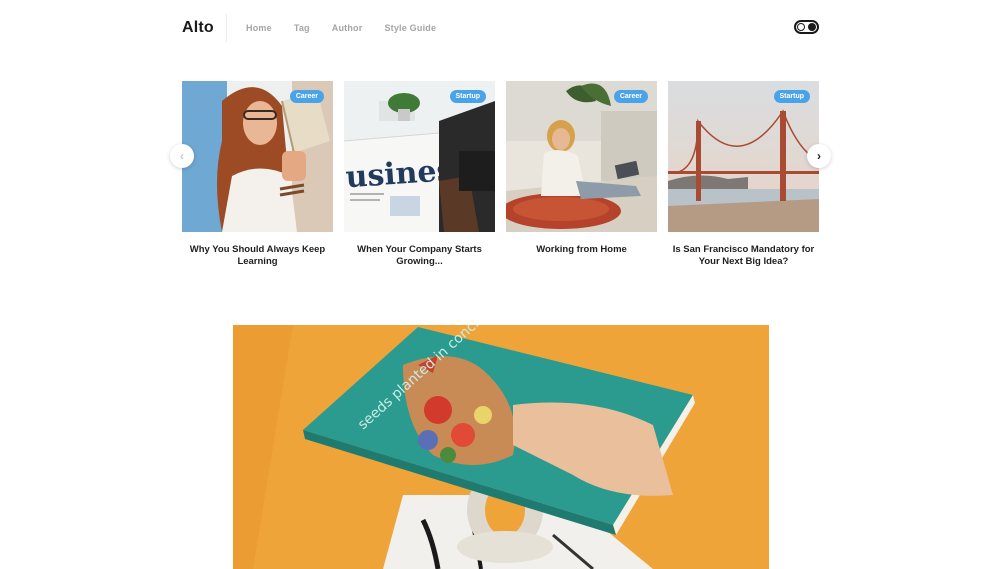 The height and width of the screenshot is (569, 1002). I want to click on card-image: Startup, so click(743, 156).